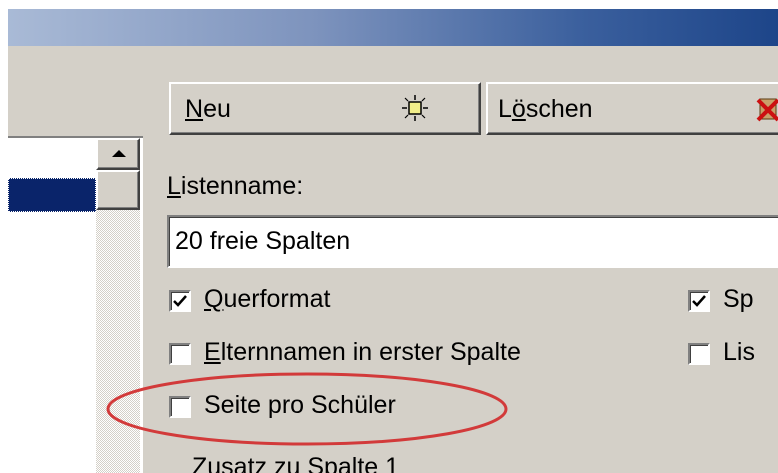  What do you see at coordinates (325, 108) in the screenshot?
I see `new-button: Neu` at bounding box center [325, 108].